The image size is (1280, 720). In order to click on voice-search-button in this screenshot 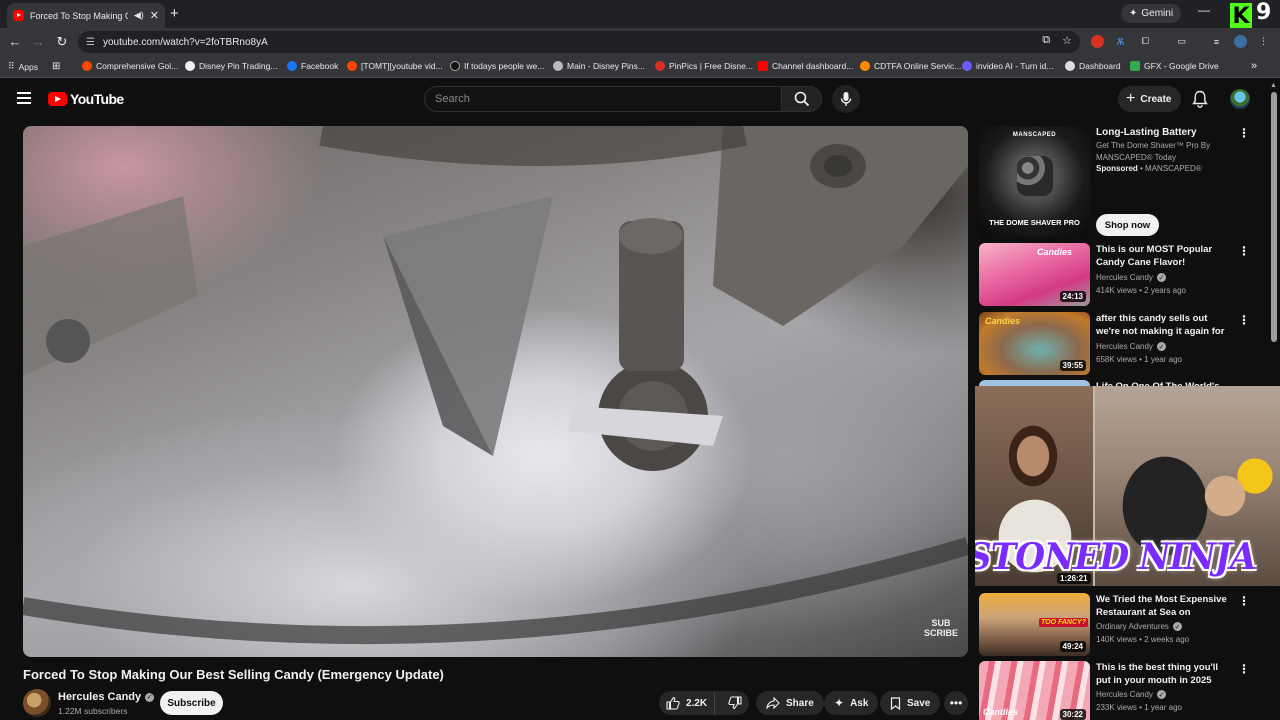, I will do `click(846, 99)`.